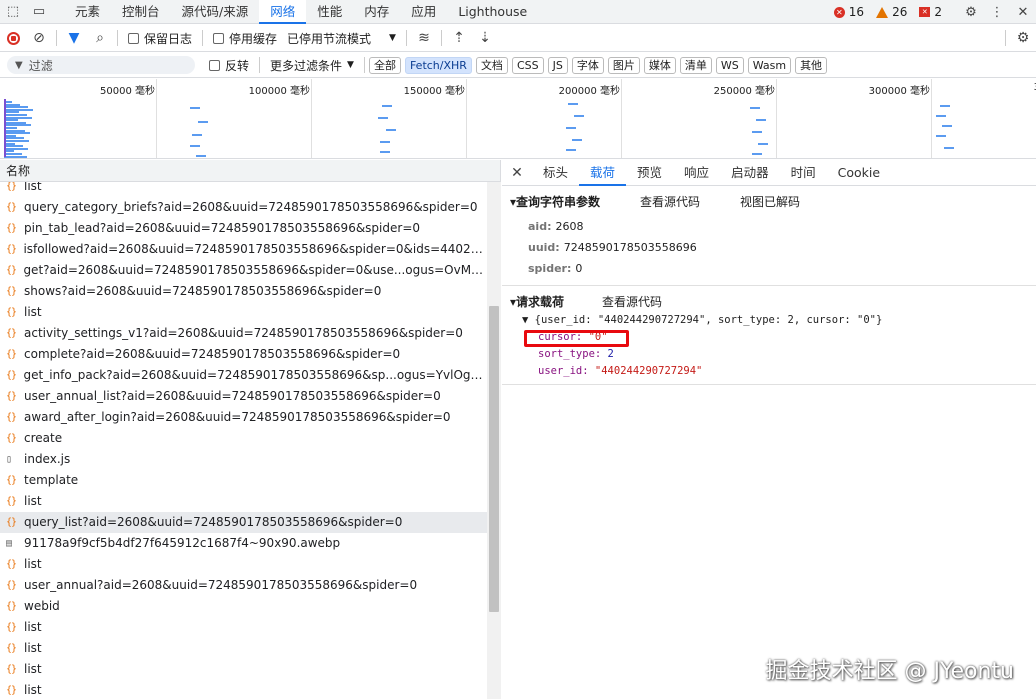 This screenshot has width=1036, height=699. I want to click on overview-time-label: 250000 毫秒, so click(744, 91).